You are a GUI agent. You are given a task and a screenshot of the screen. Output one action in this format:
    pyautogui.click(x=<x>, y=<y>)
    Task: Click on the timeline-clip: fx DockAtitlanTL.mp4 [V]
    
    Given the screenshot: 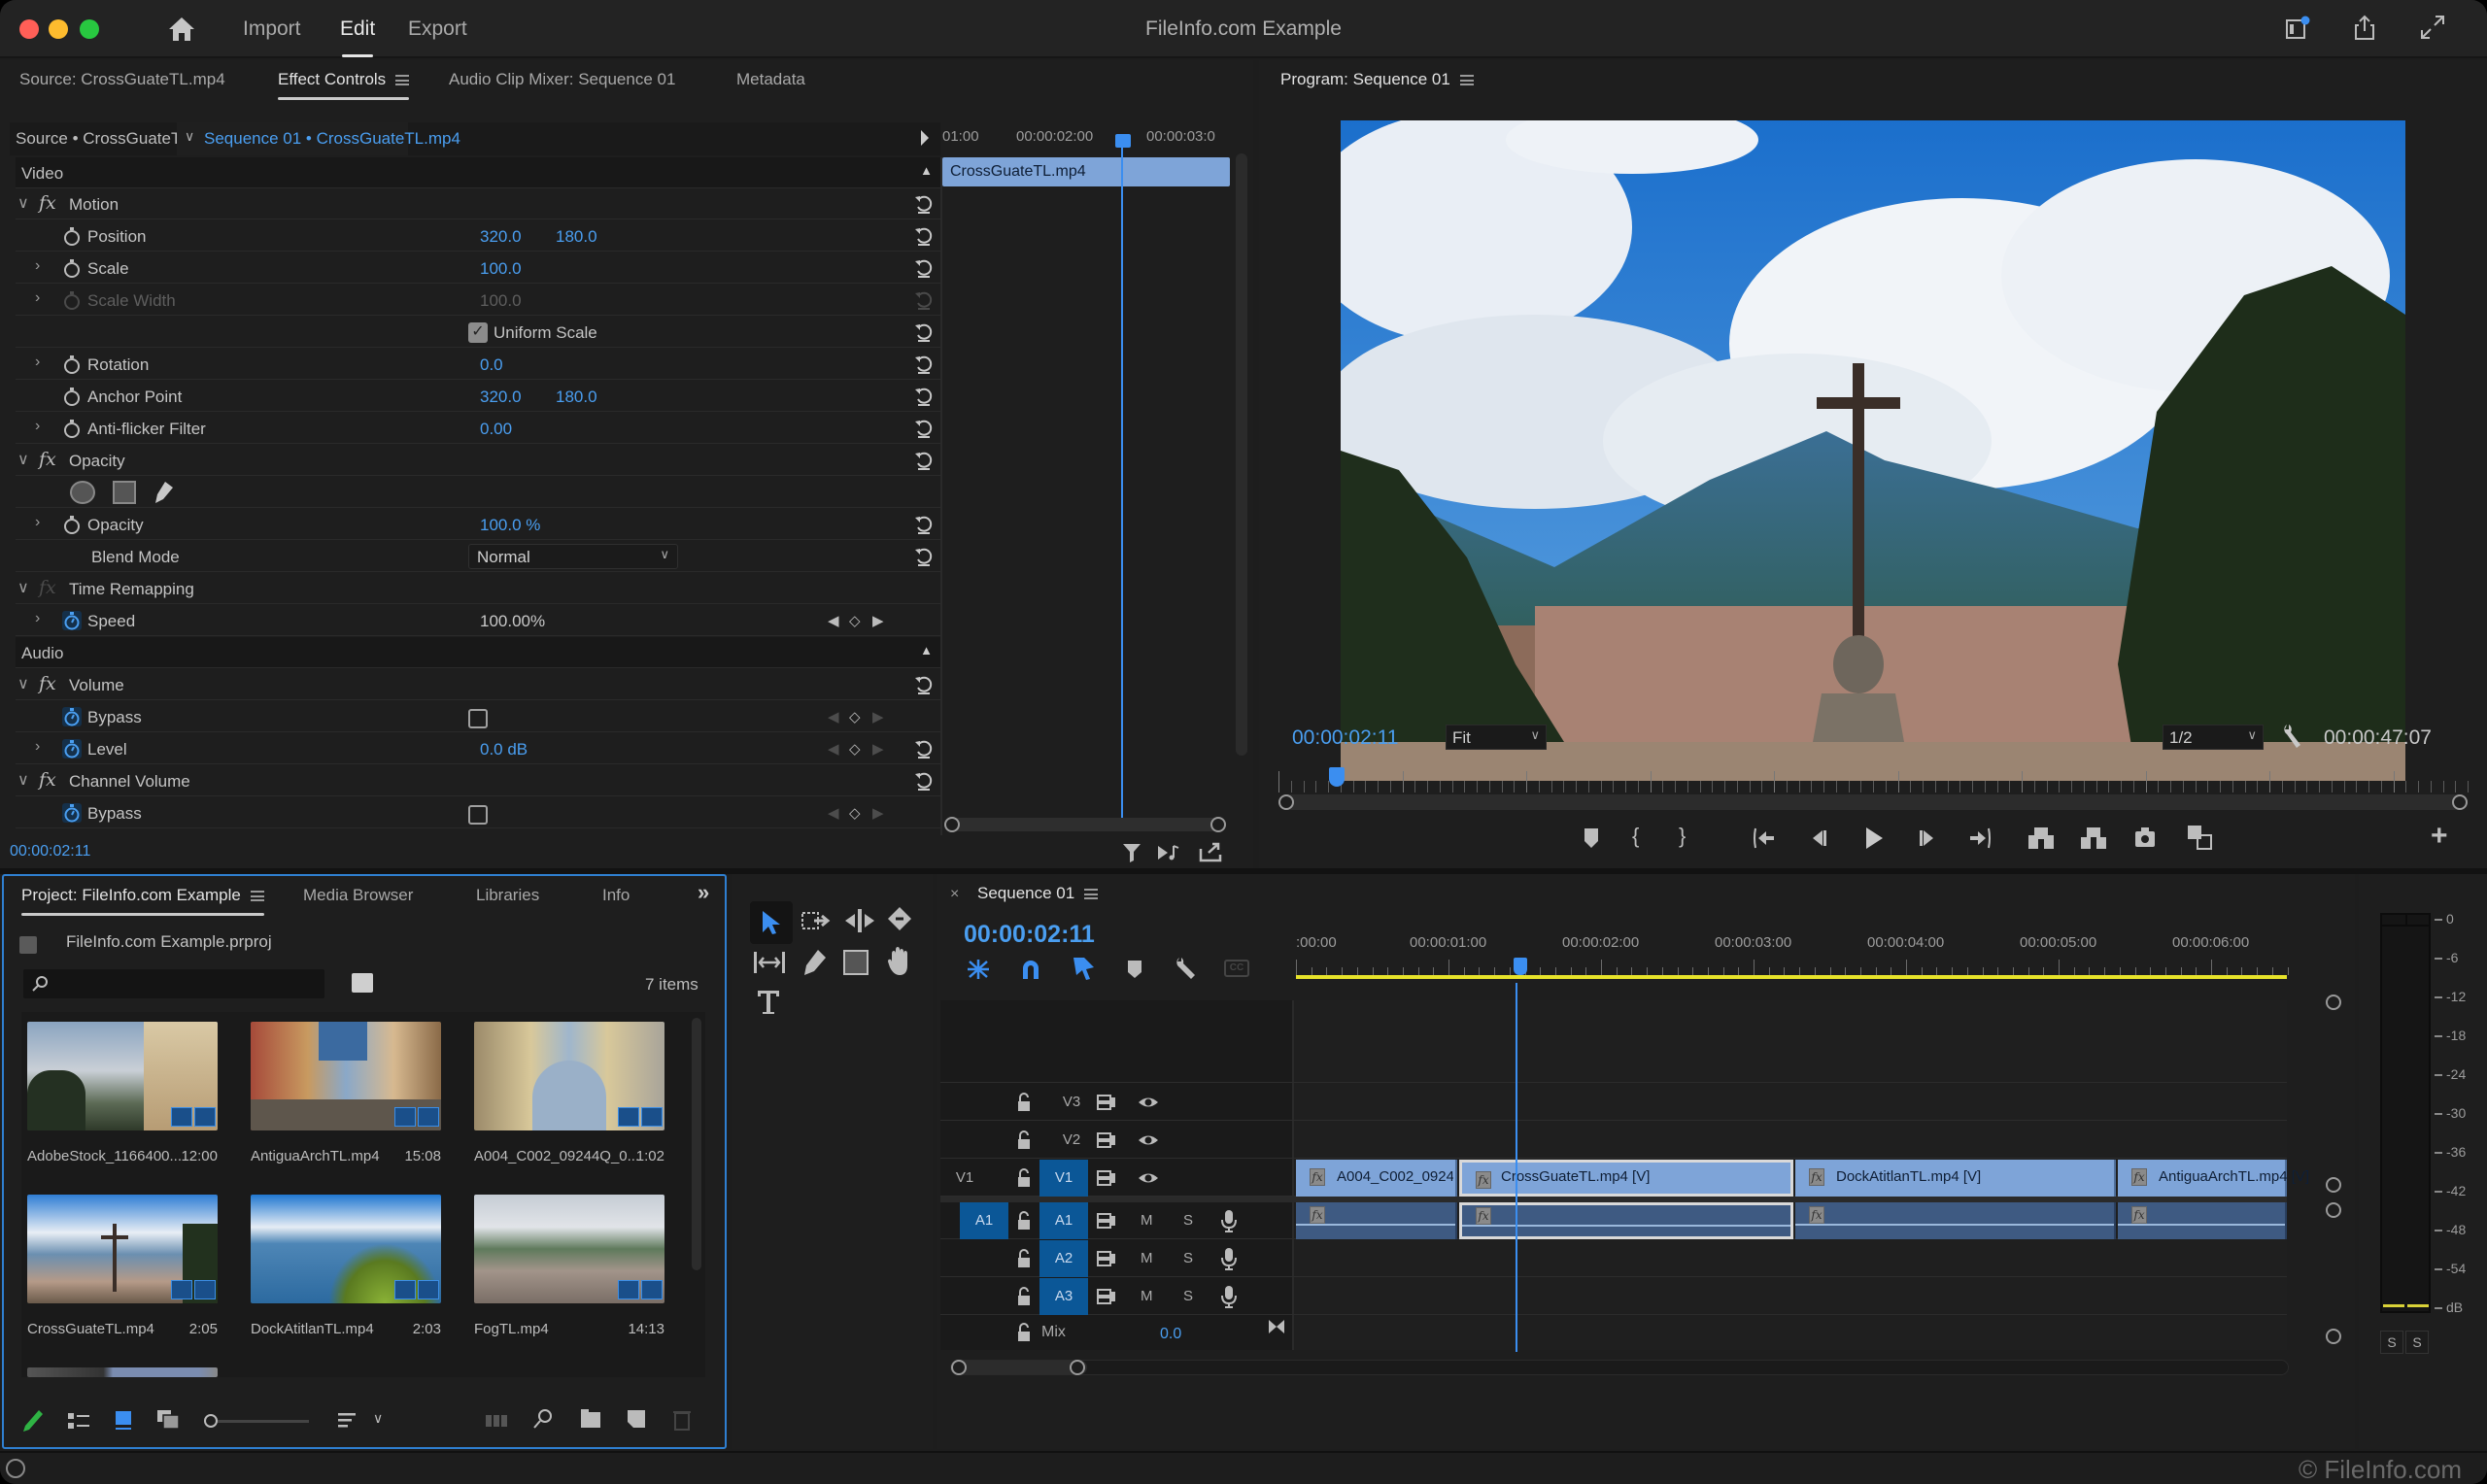 What is the action you would take?
    pyautogui.click(x=1955, y=1178)
    